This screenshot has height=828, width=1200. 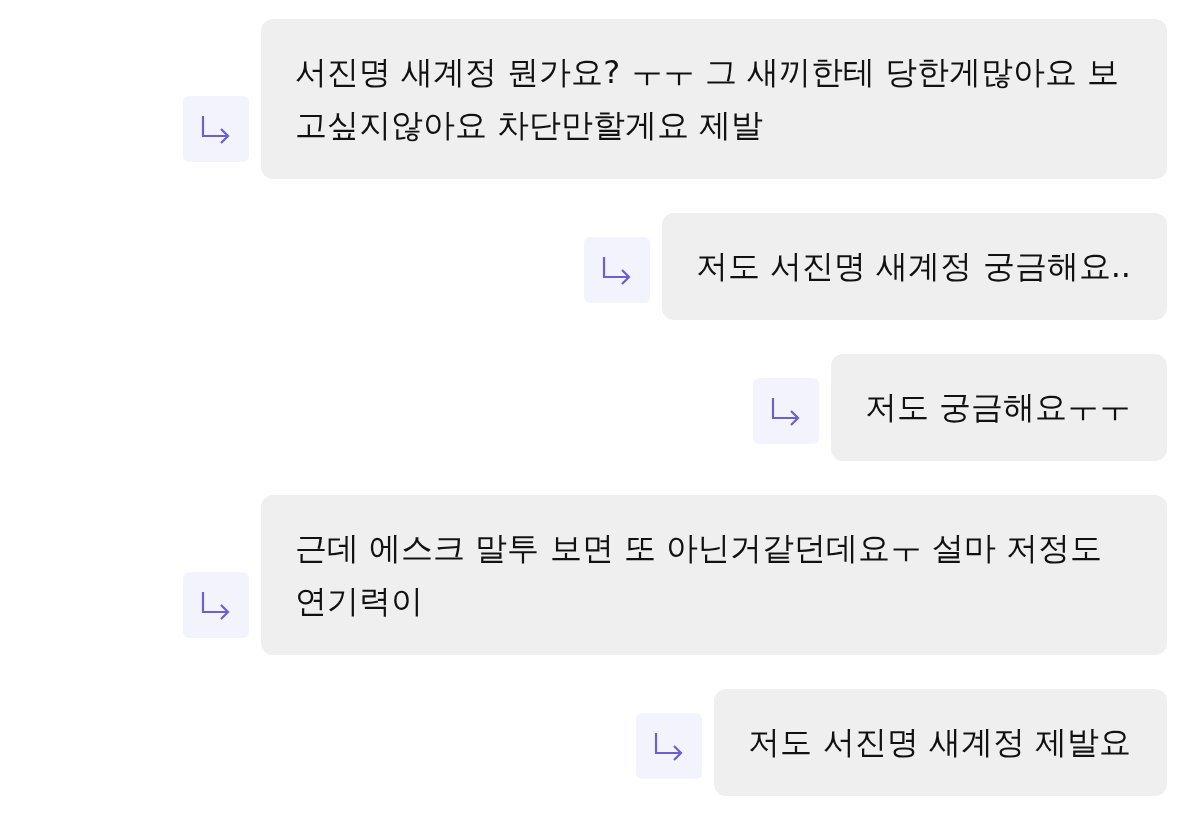 I want to click on reply-message: 서진명 새계정 뭔가요? ㅜㅜ 그 새끼한테 당한게많아요 보고싶지않아요 차단만할게요 제발, so click(x=714, y=99).